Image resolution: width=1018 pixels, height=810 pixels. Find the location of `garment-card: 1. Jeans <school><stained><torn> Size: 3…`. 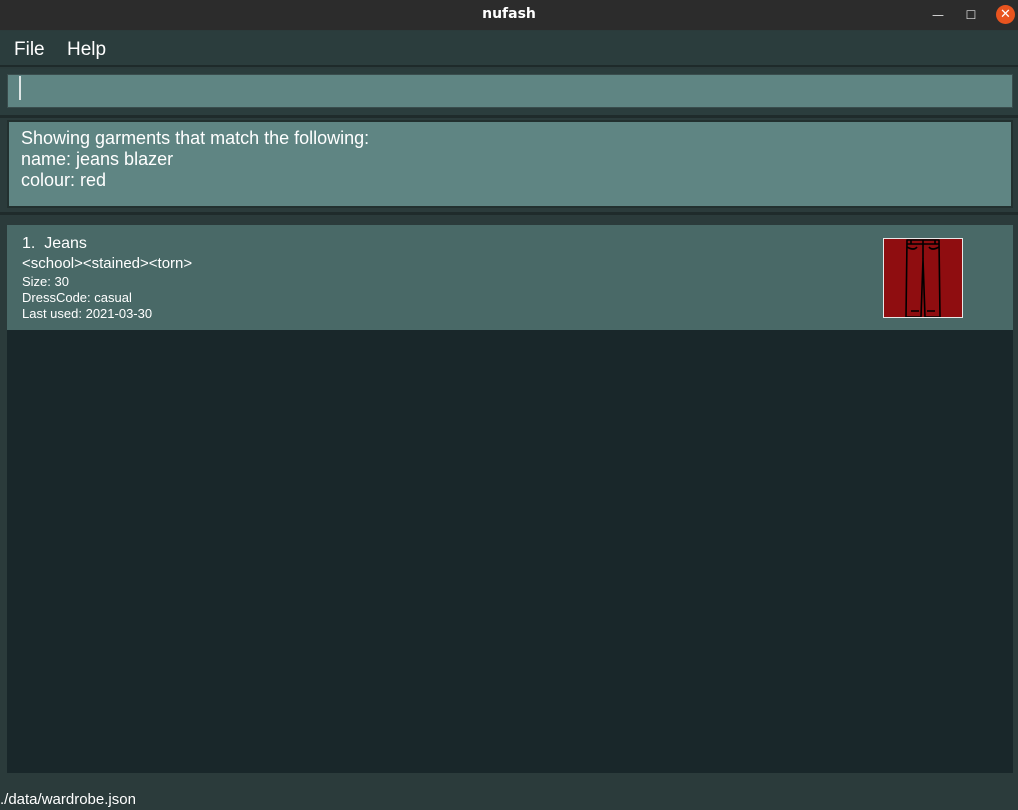

garment-card: 1. Jeans <school><stained><torn> Size: 3… is located at coordinates (510, 277).